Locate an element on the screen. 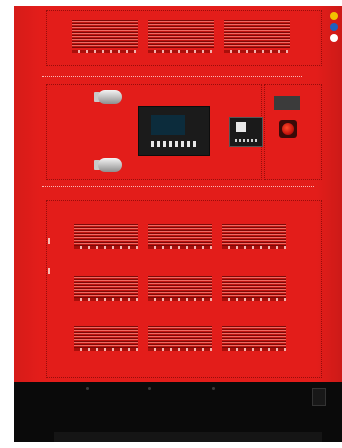 The width and height of the screenshot is (342, 448). circuit-breaker-icon is located at coordinates (246, 132).